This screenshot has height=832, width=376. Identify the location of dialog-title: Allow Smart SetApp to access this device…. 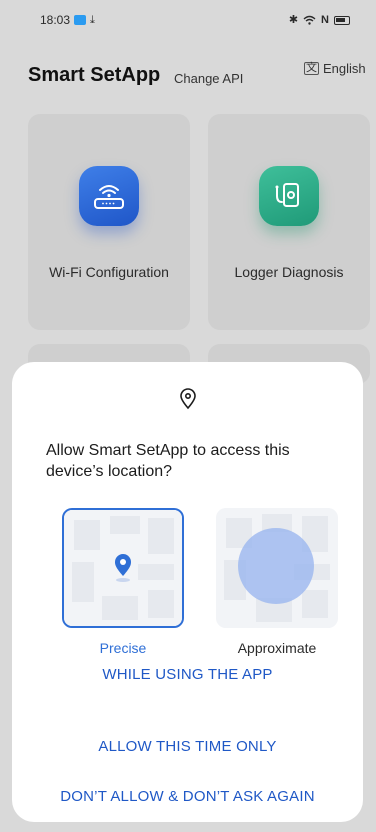
(168, 461).